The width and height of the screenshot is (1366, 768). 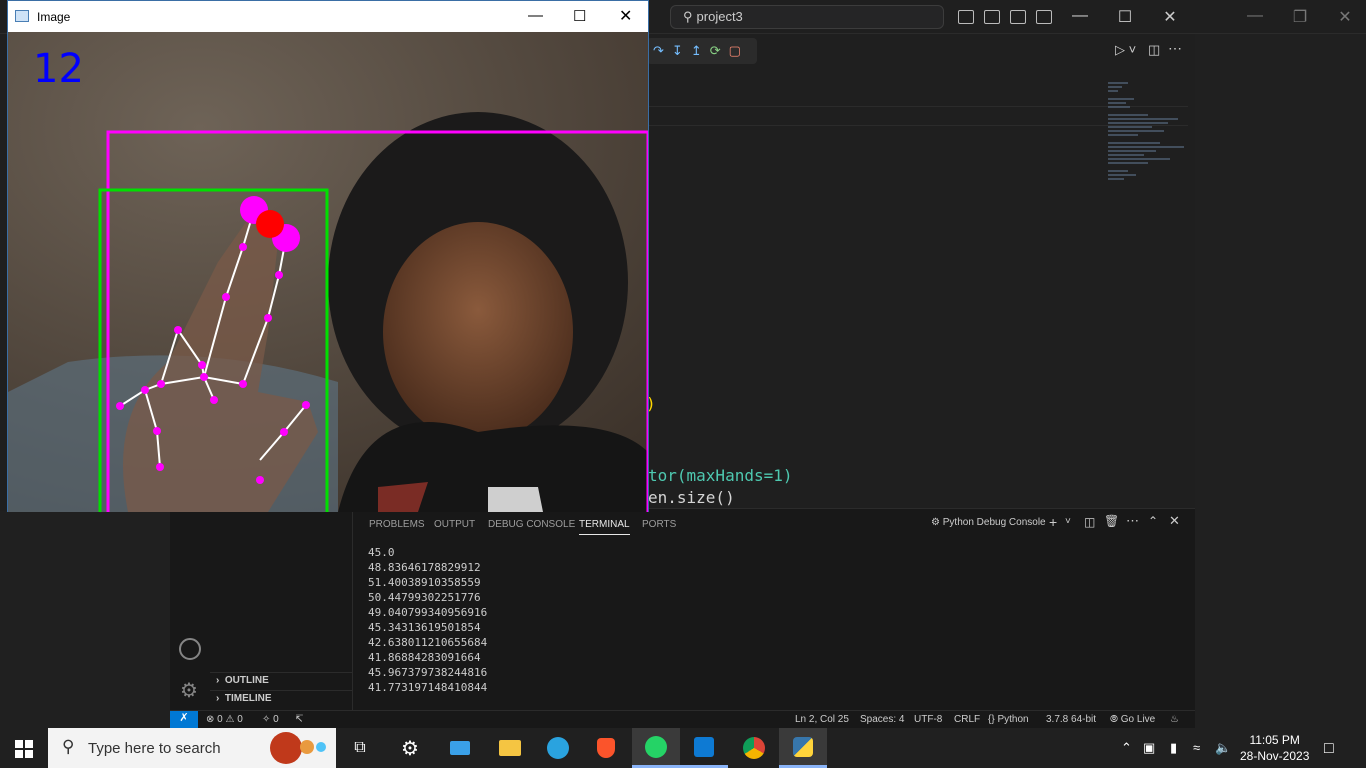 What do you see at coordinates (1126, 748) in the screenshot?
I see `show-hidden-icons-icon: ⌃` at bounding box center [1126, 748].